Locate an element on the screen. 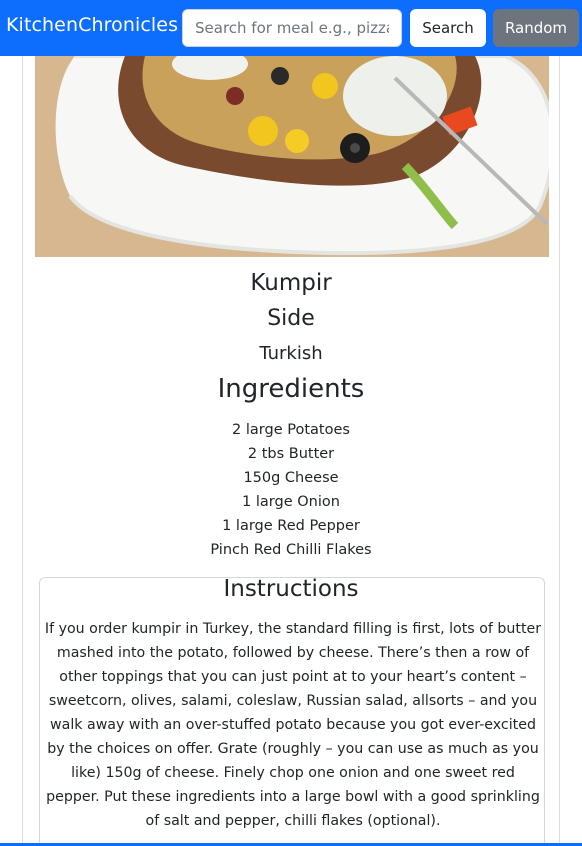  search-button: Search is located at coordinates (448, 28).